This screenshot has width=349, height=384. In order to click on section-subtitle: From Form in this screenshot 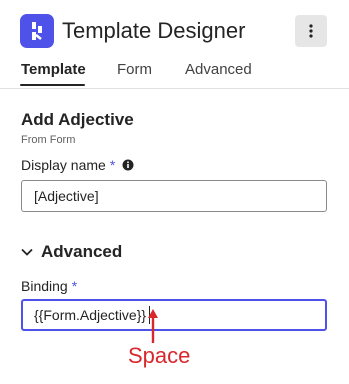, I will do `click(48, 140)`.